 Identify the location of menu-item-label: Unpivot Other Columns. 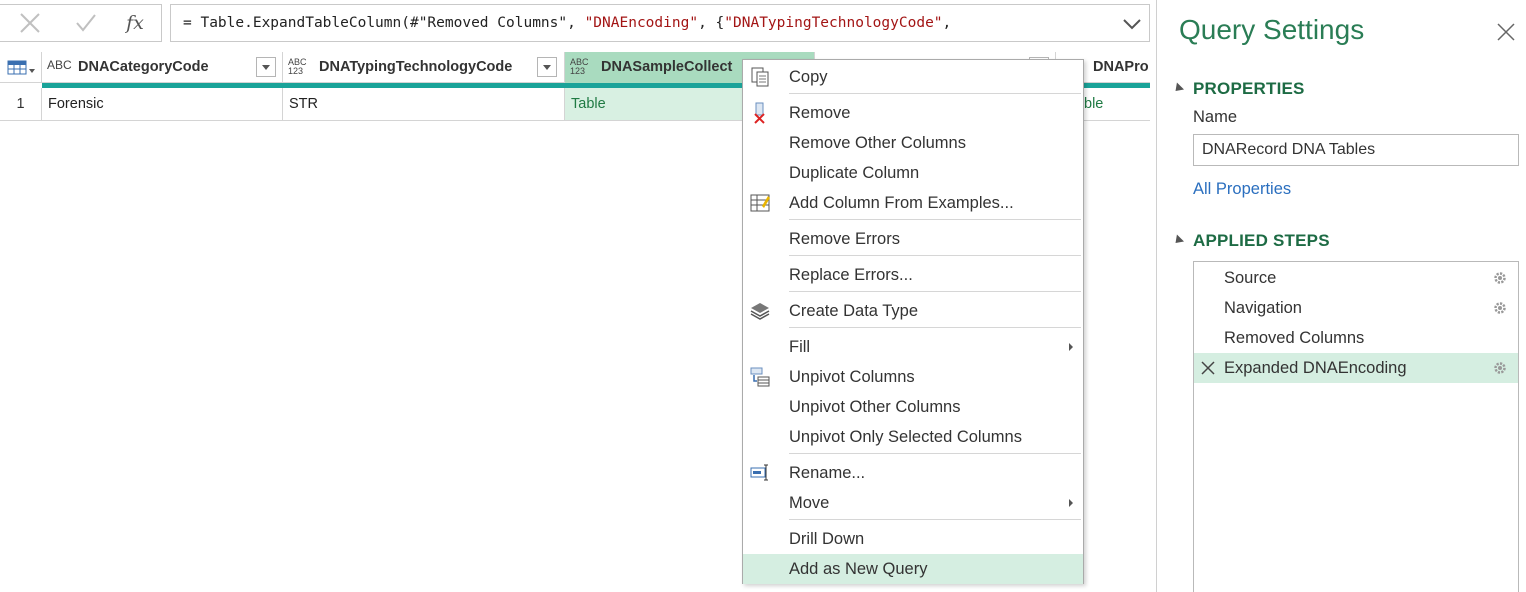
(875, 407).